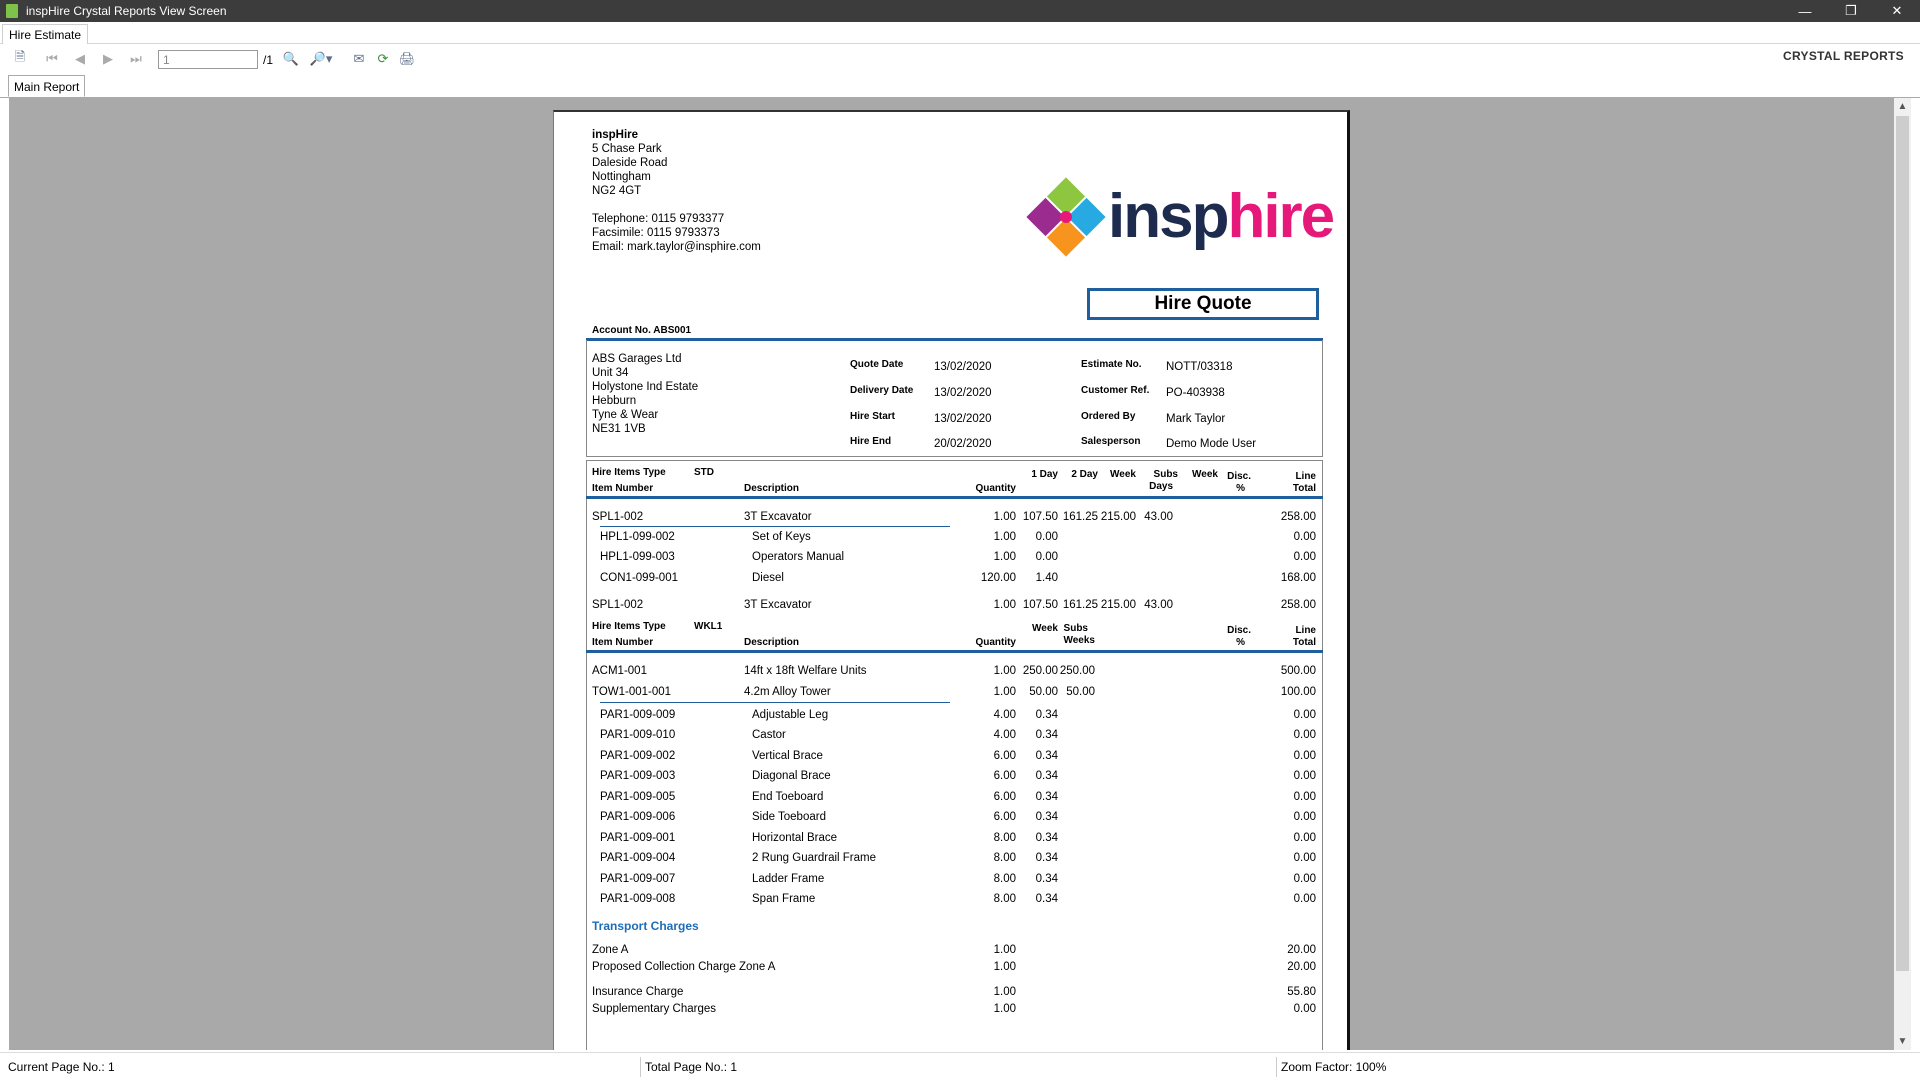 The image size is (1920, 1080). What do you see at coordinates (623, 642) in the screenshot?
I see `column-item-number: Item Number` at bounding box center [623, 642].